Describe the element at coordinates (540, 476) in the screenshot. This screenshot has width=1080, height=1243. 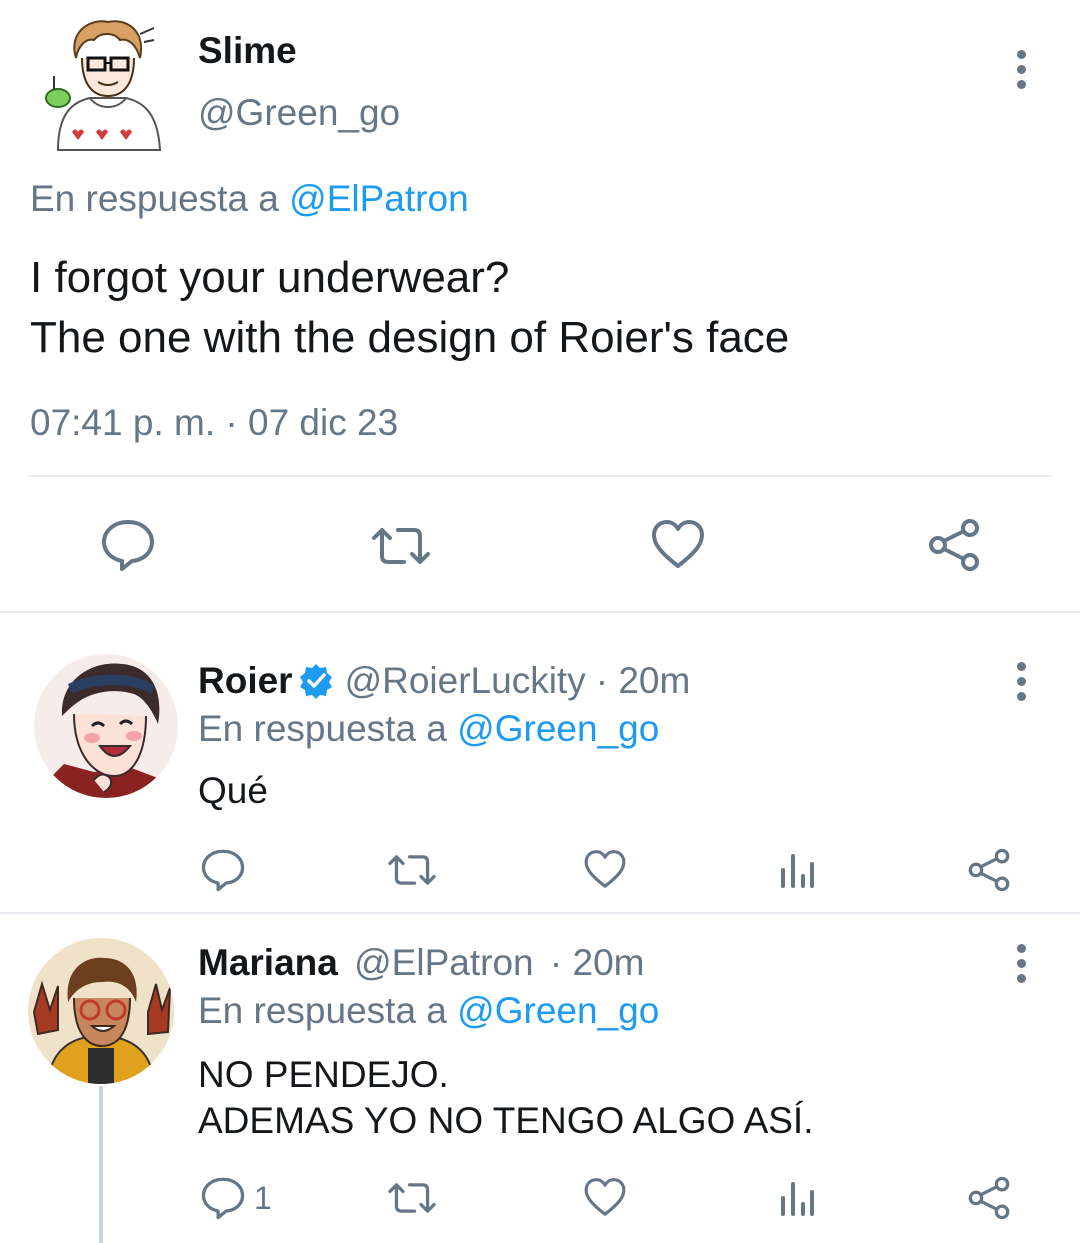
I see `divider` at that location.